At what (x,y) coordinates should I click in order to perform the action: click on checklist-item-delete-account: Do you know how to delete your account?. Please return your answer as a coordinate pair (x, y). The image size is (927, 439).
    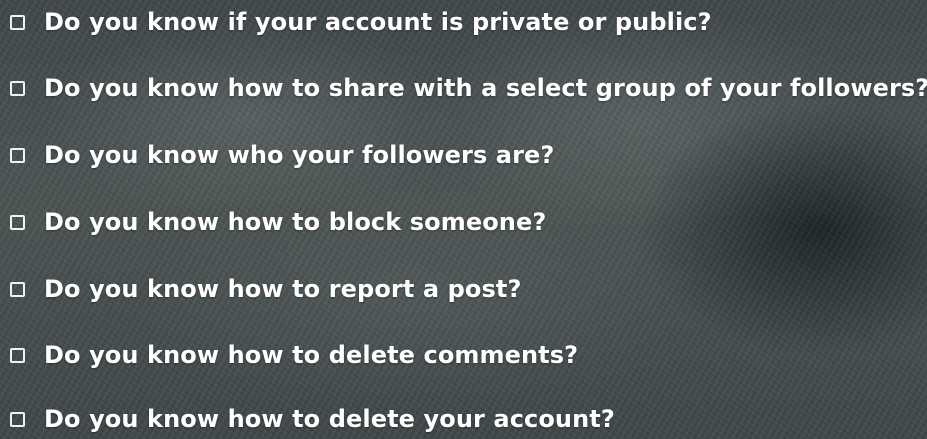
    Looking at the image, I should click on (312, 419).